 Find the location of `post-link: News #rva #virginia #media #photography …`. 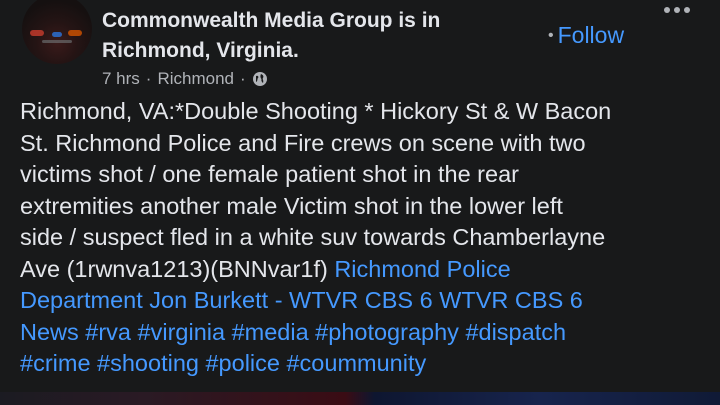

post-link: News #rva #virginia #media #photography … is located at coordinates (293, 332).